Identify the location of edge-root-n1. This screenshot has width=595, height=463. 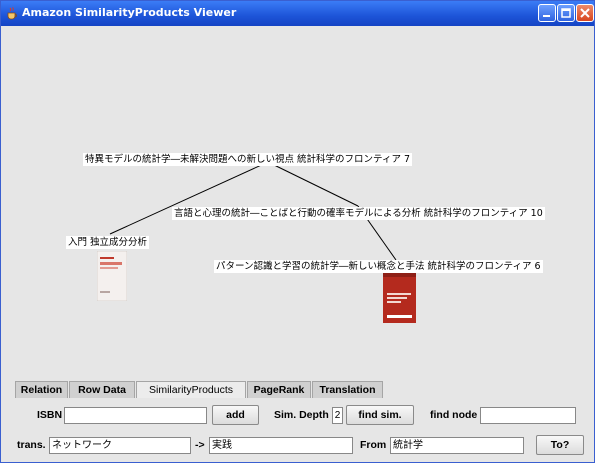
(313, 184).